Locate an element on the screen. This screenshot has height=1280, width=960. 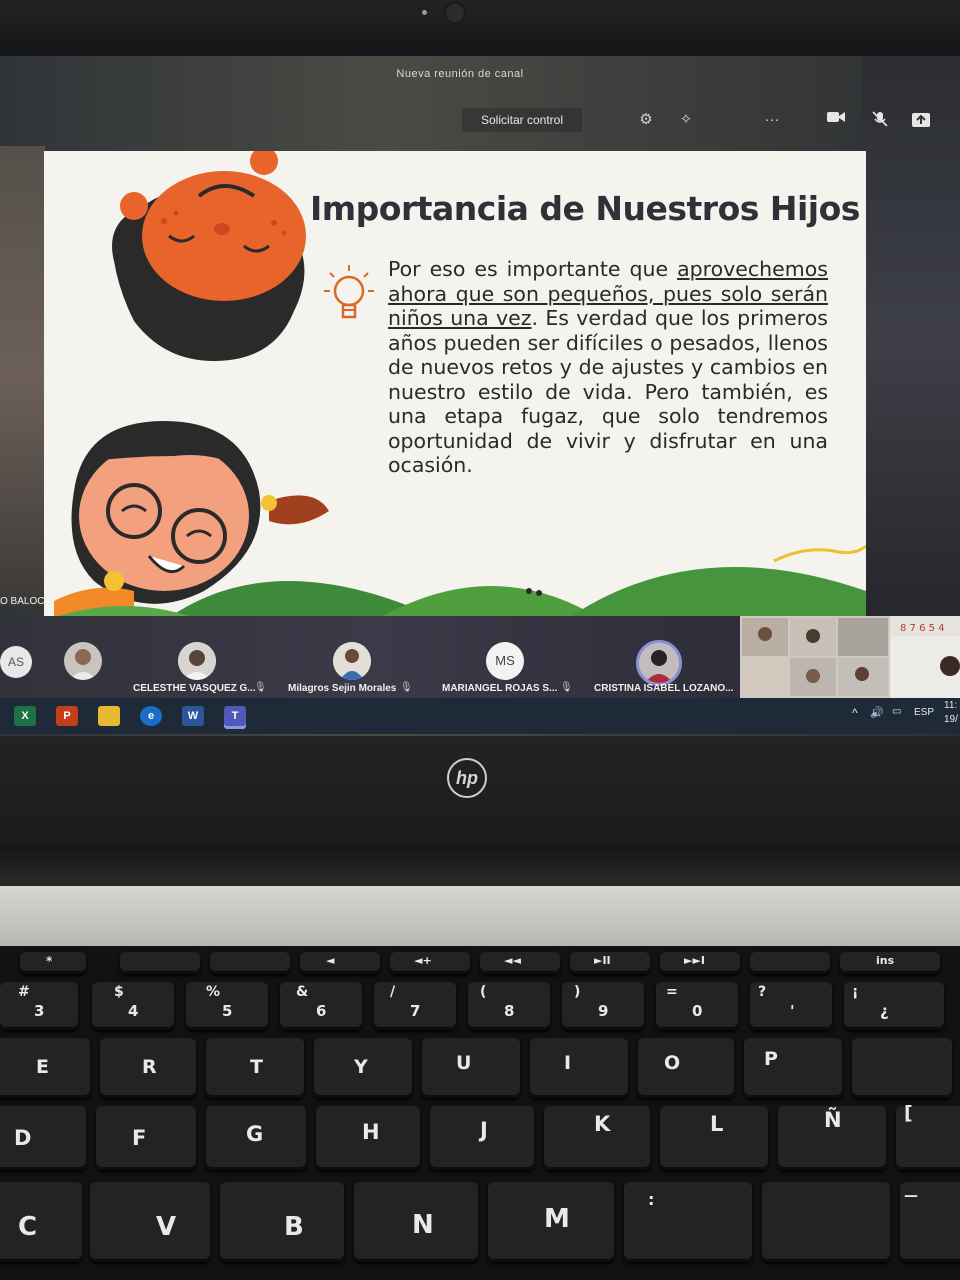
key-y: Y is located at coordinates (363, 1068).